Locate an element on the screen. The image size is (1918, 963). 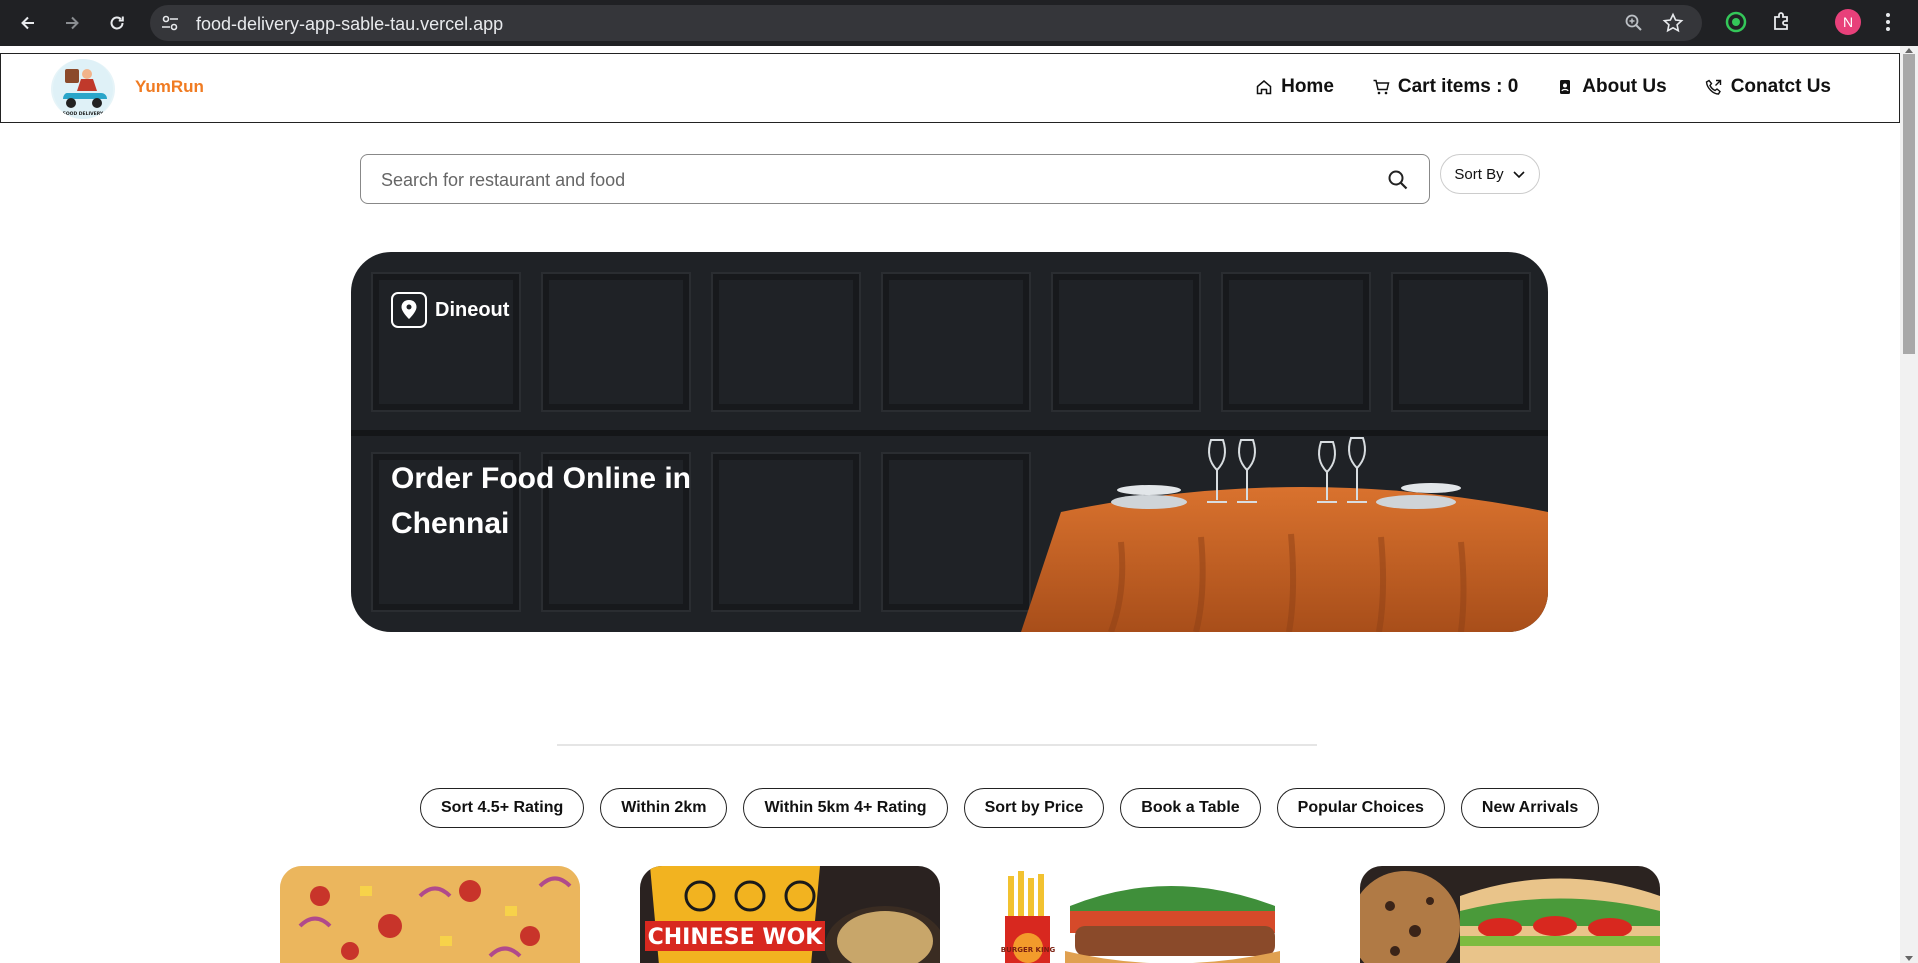
address-bar: food-delivery-app-sable-tau.vercel.app is located at coordinates (926, 23).